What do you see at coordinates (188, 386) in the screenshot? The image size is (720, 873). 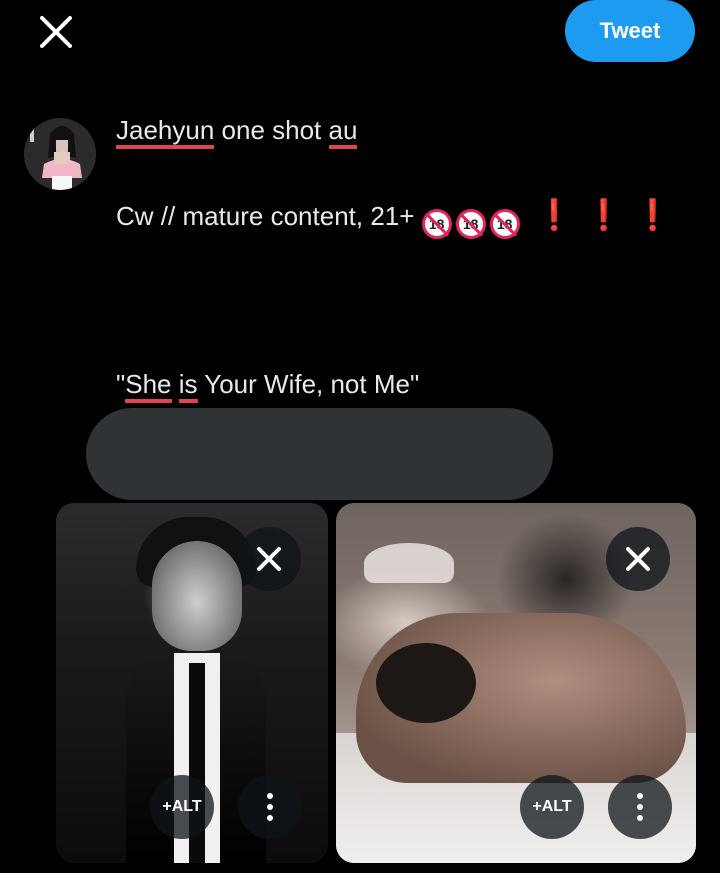 I see `spellcheck-word: is` at bounding box center [188, 386].